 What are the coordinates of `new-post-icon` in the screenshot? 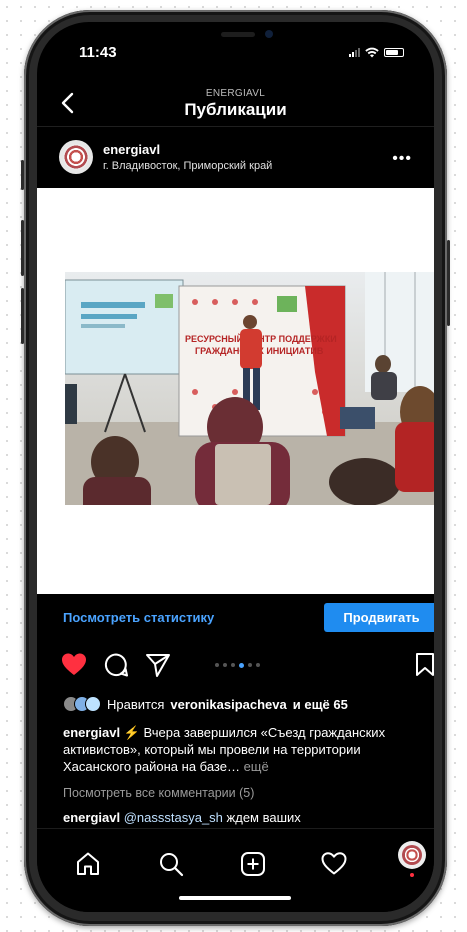 It's located at (253, 864).